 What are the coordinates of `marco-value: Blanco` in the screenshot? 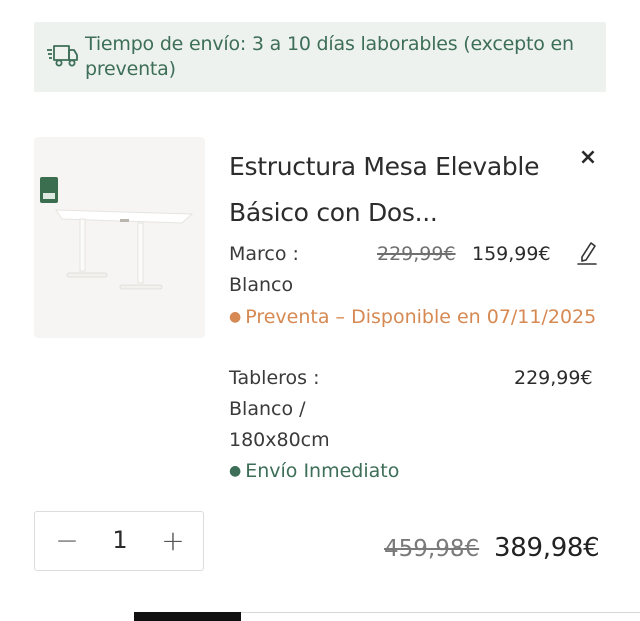 It's located at (261, 285).